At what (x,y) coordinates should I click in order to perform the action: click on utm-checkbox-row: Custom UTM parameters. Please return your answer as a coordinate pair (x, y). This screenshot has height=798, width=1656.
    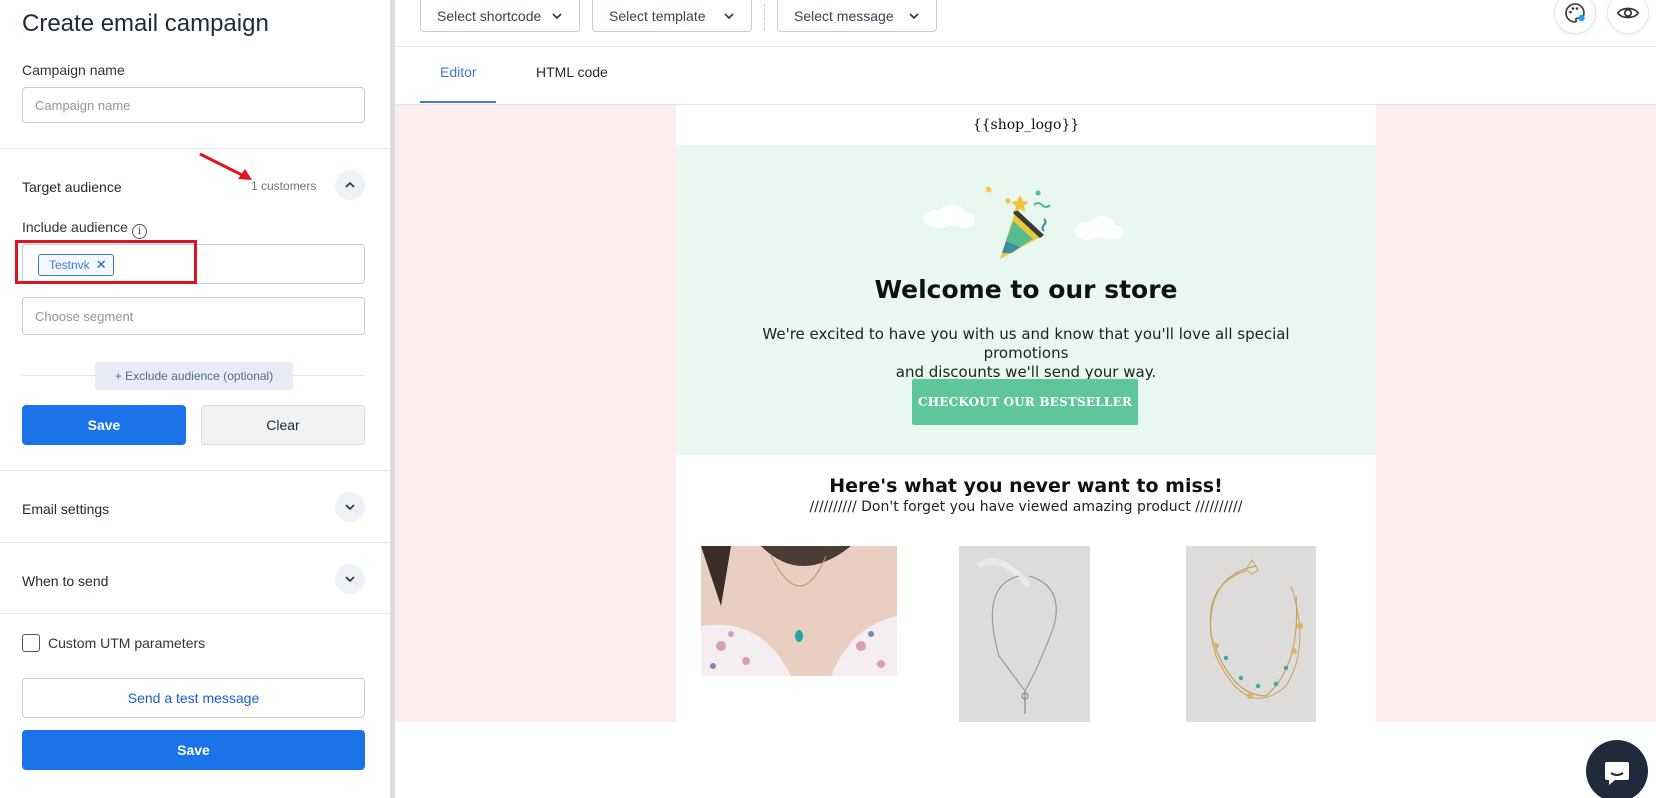
    Looking at the image, I should click on (113, 643).